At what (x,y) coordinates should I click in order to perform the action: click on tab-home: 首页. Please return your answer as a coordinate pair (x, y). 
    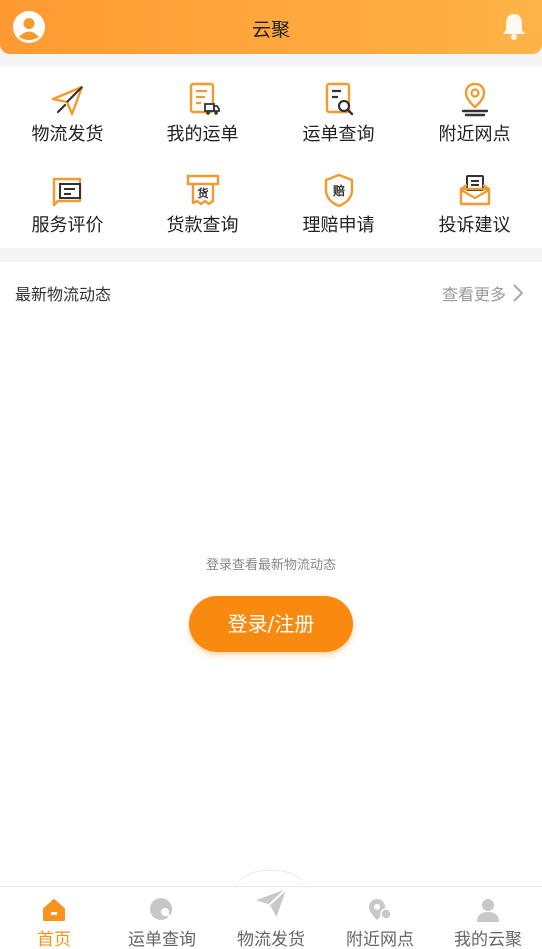
    Looking at the image, I should click on (54, 918).